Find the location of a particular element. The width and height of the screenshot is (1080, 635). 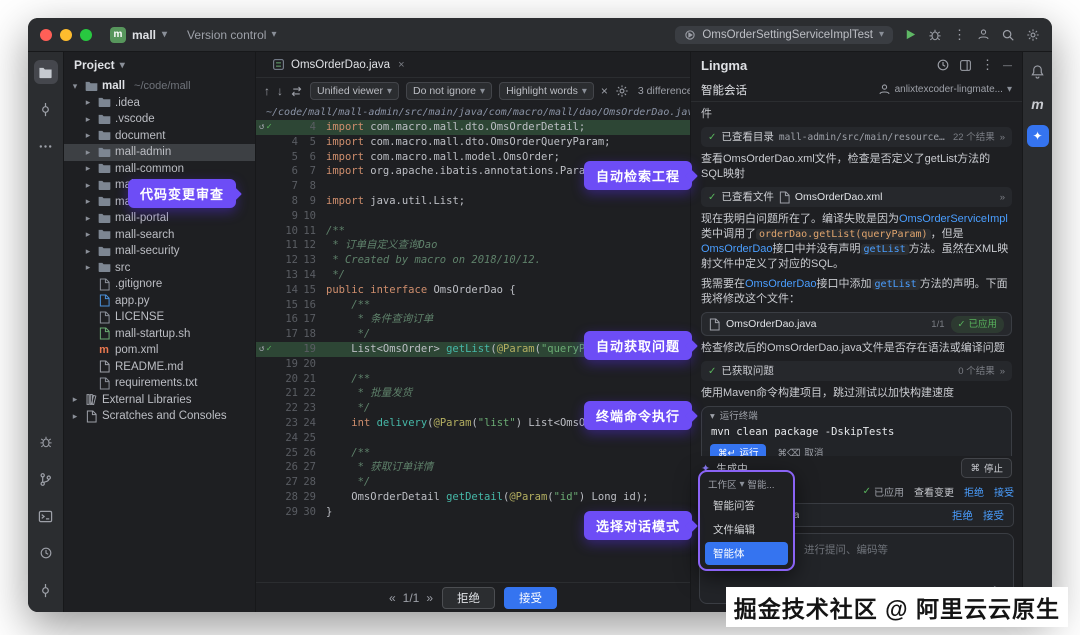

debug-button is located at coordinates (935, 35).